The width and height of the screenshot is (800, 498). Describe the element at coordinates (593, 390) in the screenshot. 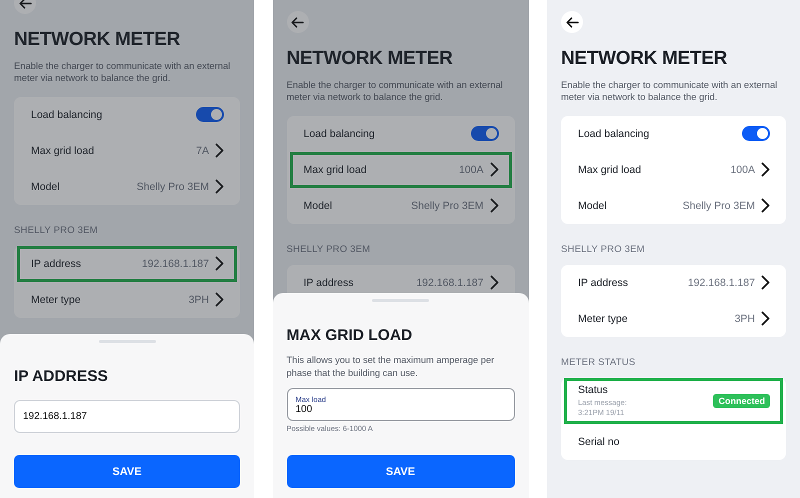

I see `row-label: Status` at that location.